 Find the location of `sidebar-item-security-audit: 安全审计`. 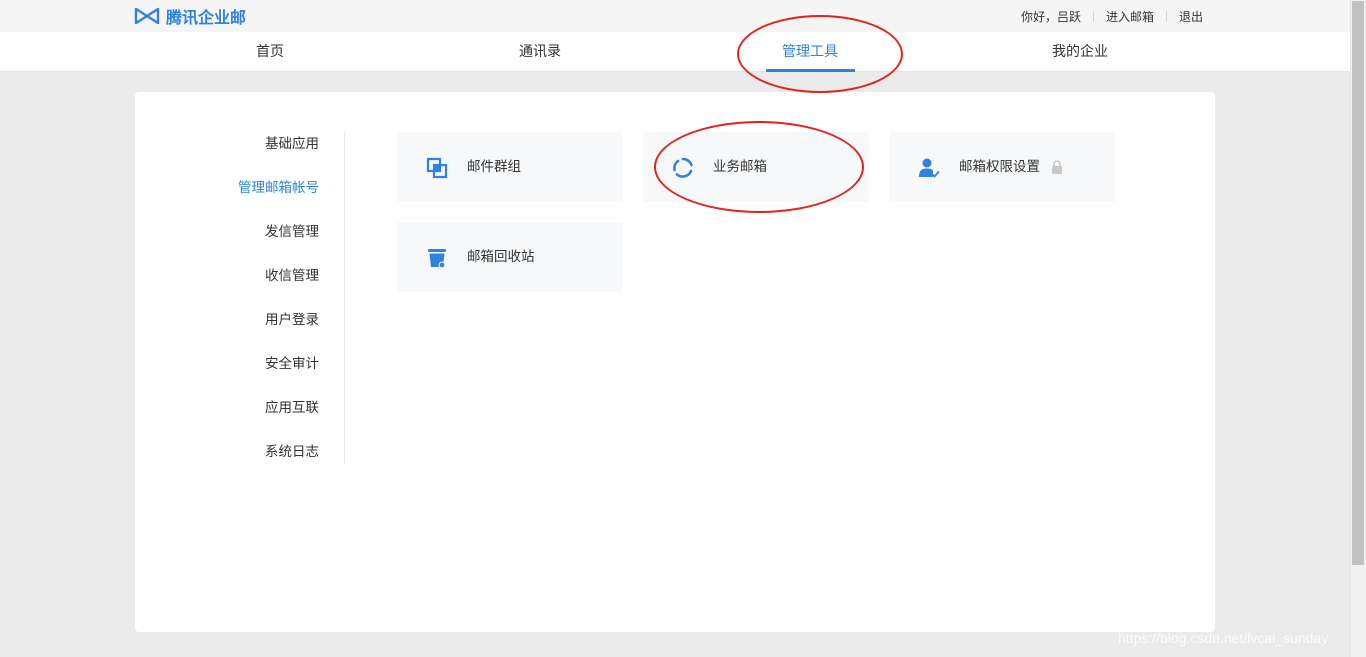

sidebar-item-security-audit: 安全审计 is located at coordinates (292, 364).